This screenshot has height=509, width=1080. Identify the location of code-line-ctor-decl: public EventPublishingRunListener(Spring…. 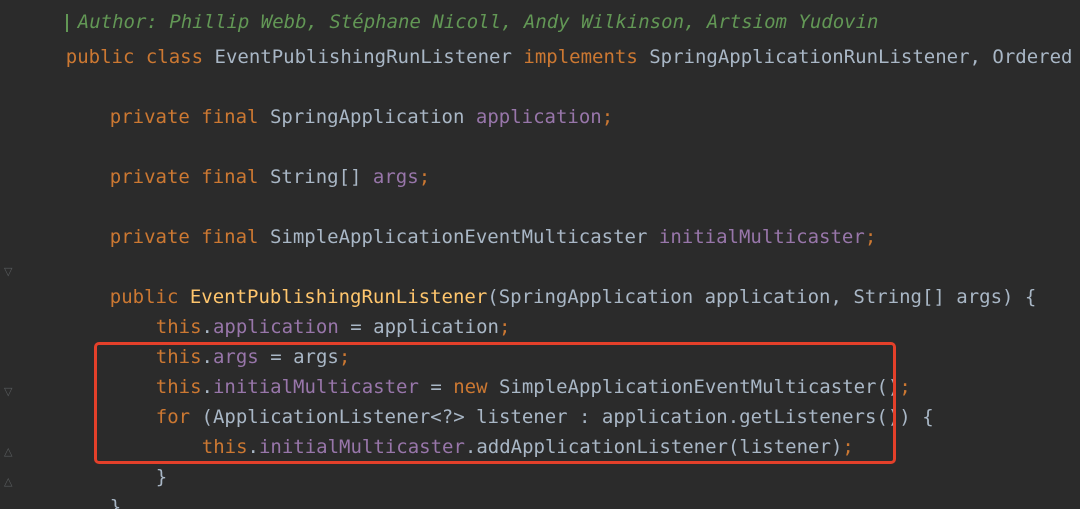
(550, 284).